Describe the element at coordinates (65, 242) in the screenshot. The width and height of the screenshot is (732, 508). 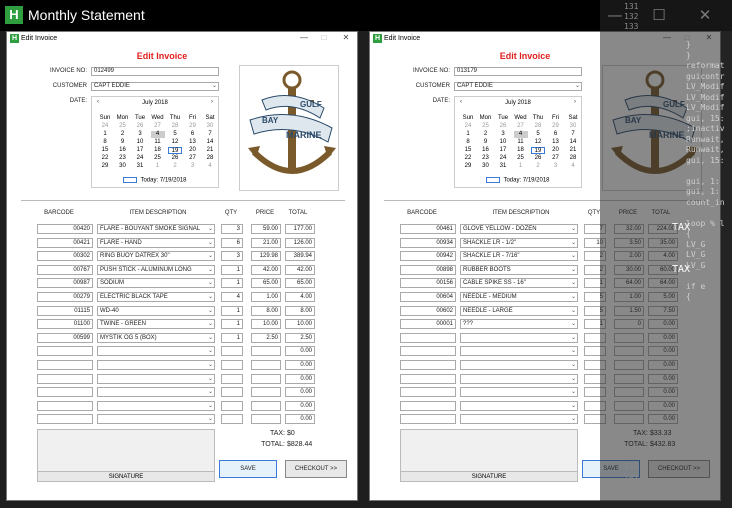
I see `barcode-cell: 00421` at that location.